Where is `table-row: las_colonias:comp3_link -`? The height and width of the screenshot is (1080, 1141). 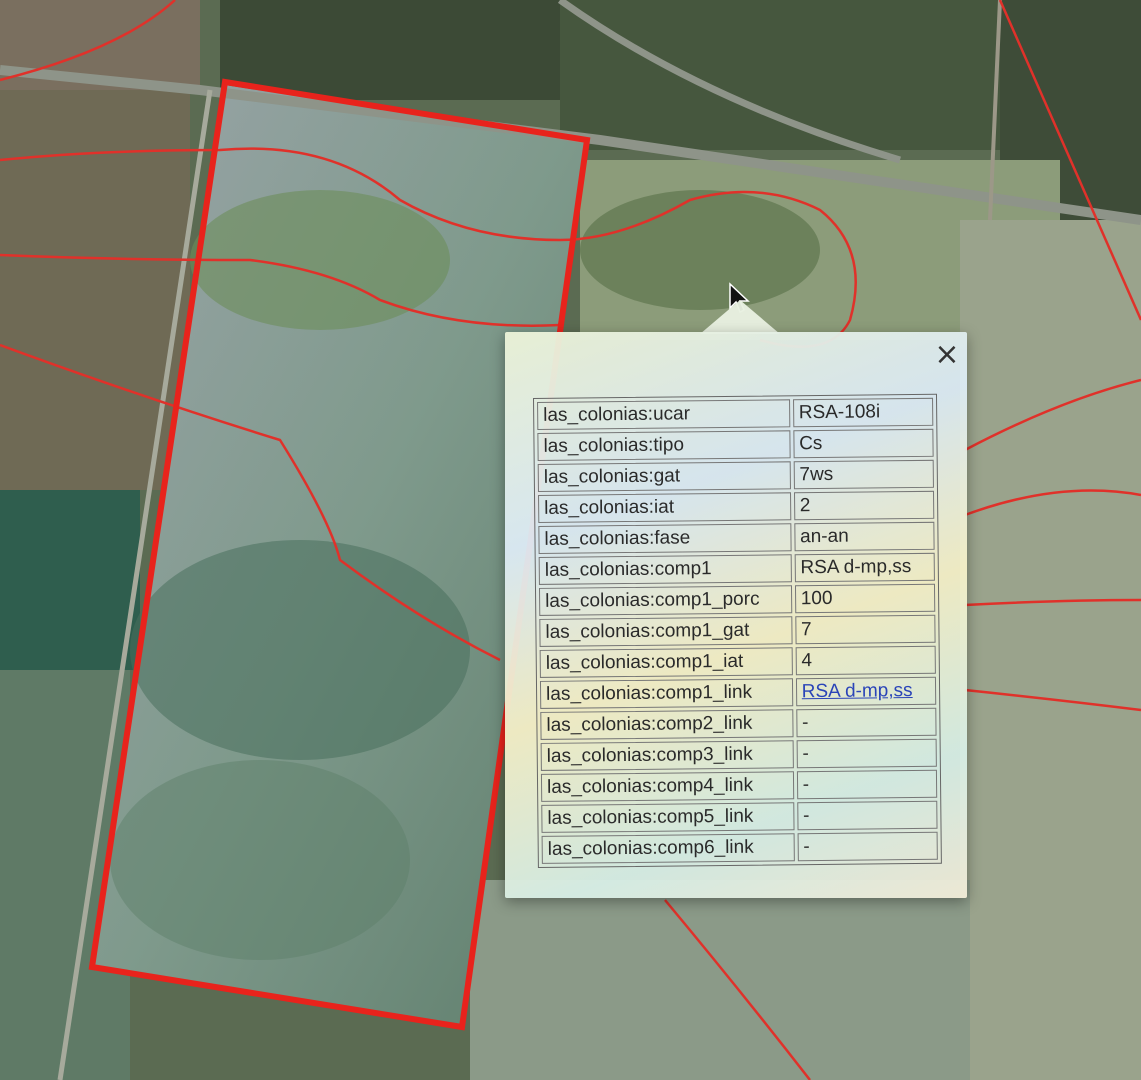 table-row: las_colonias:comp3_link - is located at coordinates (738, 754).